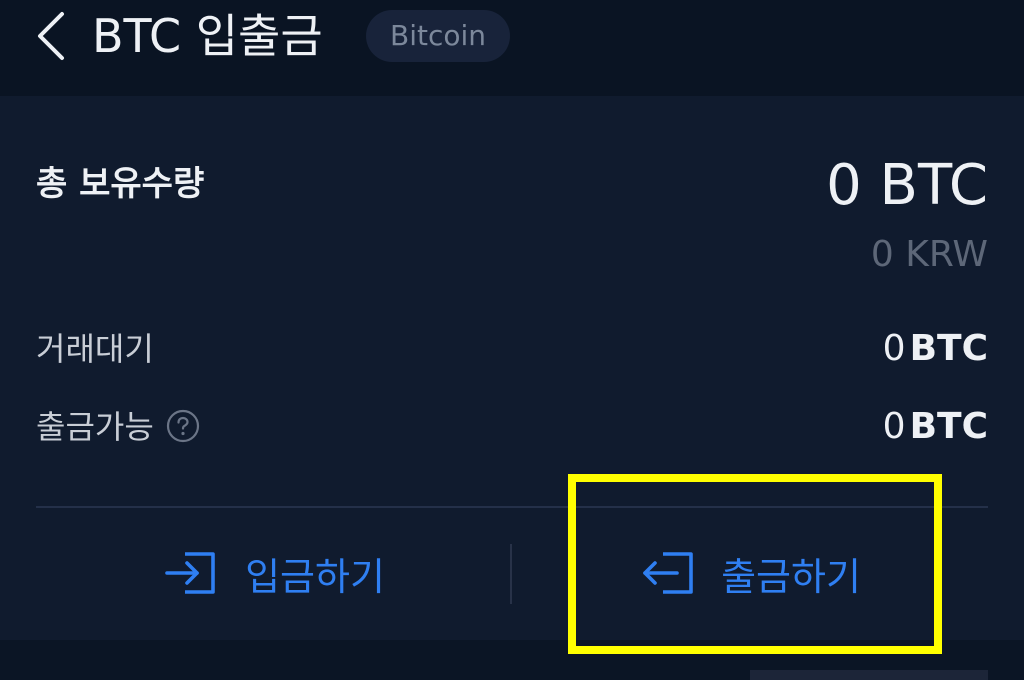  I want to click on withdrawable-value: 0 BTC, so click(935, 427).